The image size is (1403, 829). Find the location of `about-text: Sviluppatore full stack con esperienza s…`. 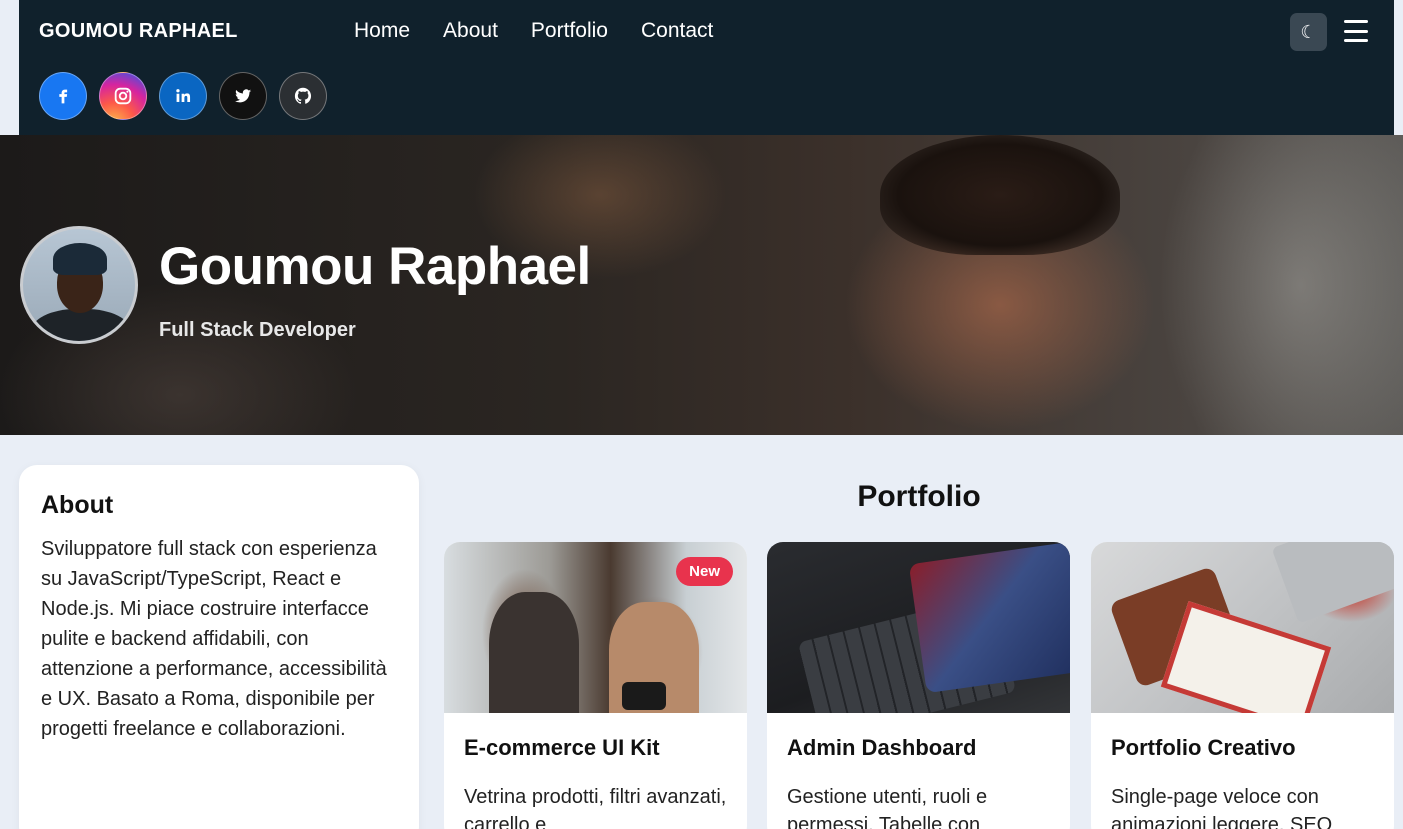

about-text: Sviluppatore full stack con esperienza s… is located at coordinates (214, 639).